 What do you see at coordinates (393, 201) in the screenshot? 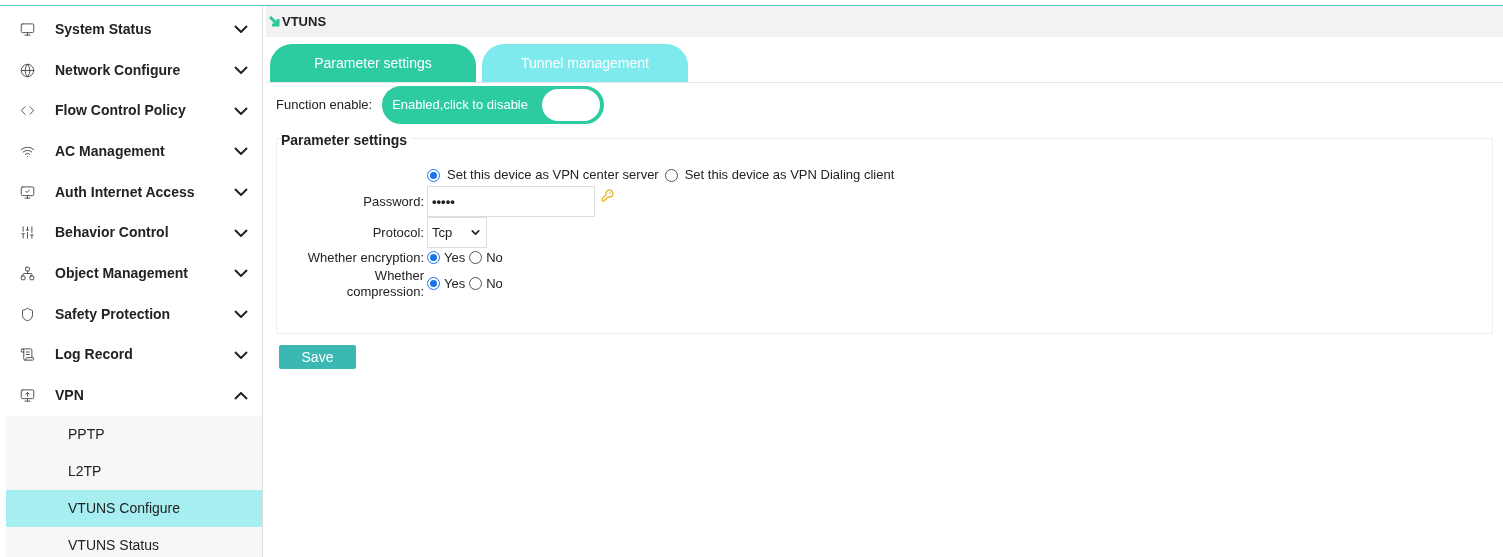
I see `field-label: Password:` at bounding box center [393, 201].